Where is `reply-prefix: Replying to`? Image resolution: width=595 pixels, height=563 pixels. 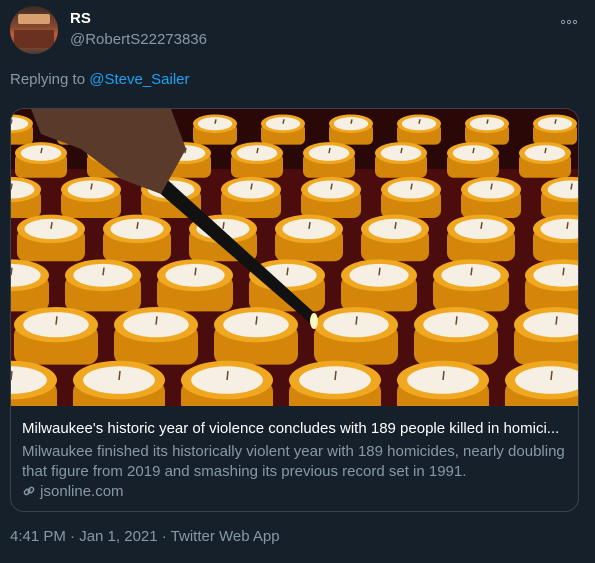 reply-prefix: Replying to is located at coordinates (50, 79).